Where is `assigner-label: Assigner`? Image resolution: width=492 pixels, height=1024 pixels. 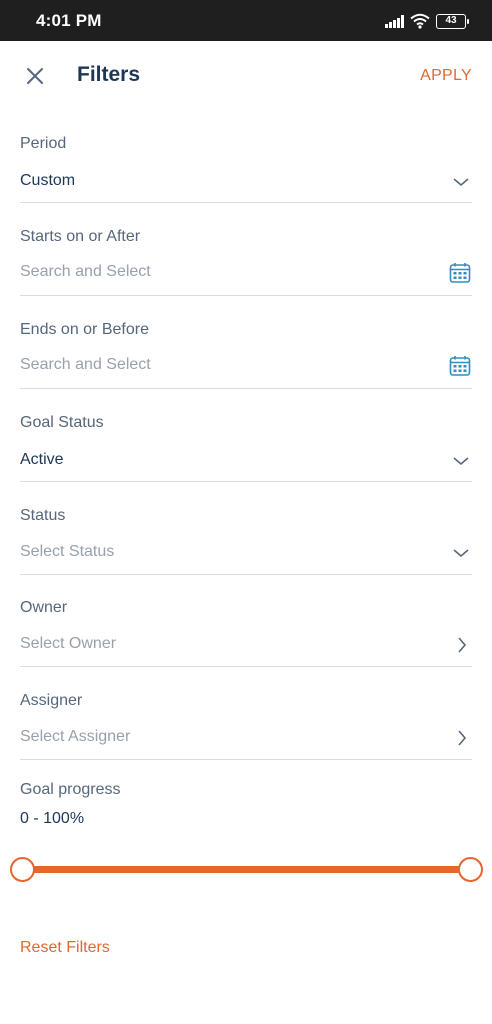 assigner-label: Assigner is located at coordinates (51, 700).